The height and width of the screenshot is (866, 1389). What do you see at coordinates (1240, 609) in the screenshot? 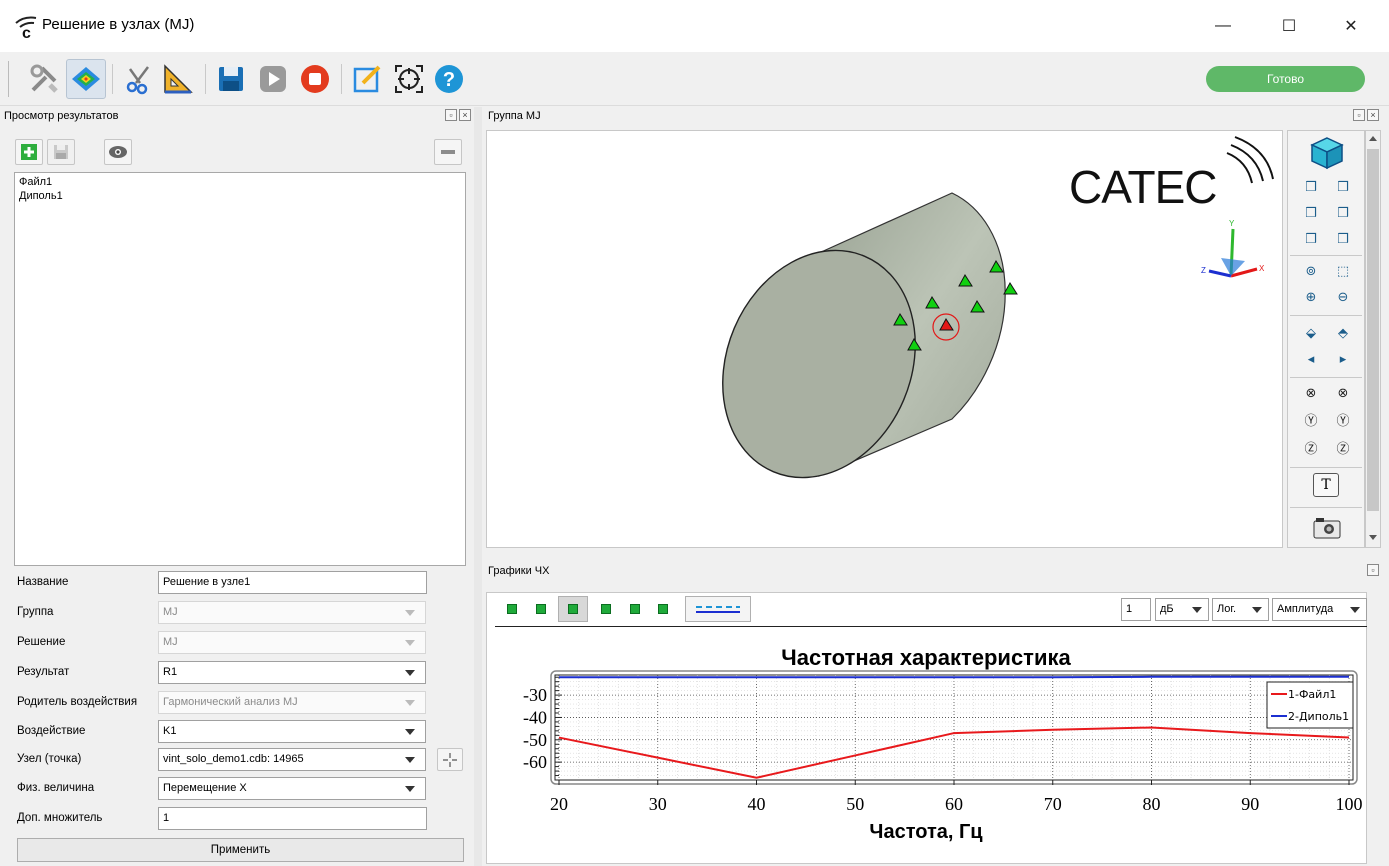
I see `scale-select: Лог.` at bounding box center [1240, 609].